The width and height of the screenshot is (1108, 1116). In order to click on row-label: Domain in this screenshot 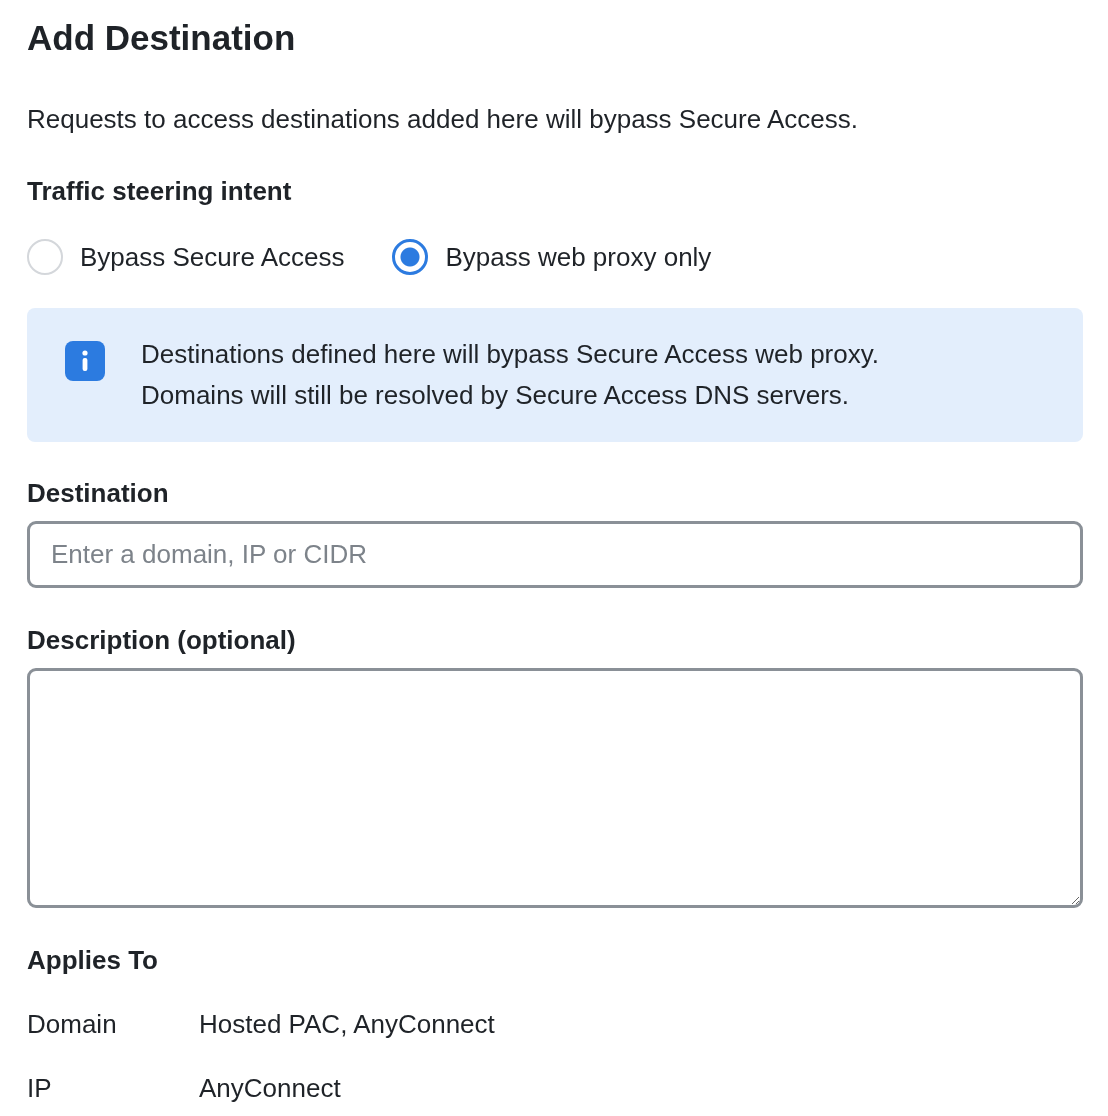, I will do `click(72, 1024)`.